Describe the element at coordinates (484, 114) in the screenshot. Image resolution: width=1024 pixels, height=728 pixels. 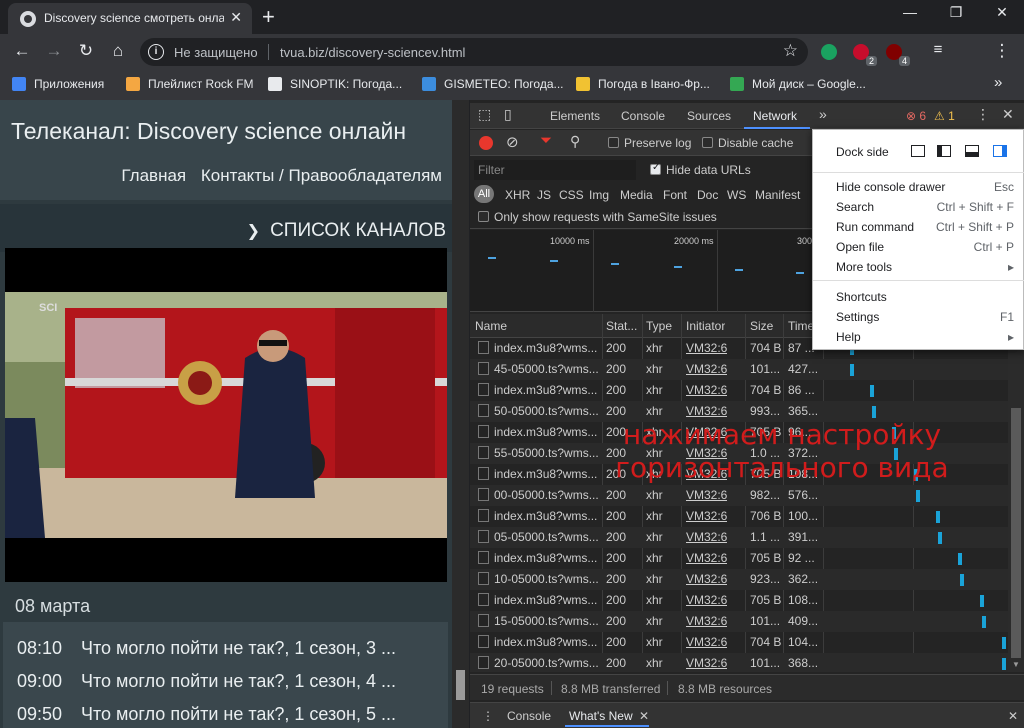
I see `inspect-element-icon: ⬚` at that location.